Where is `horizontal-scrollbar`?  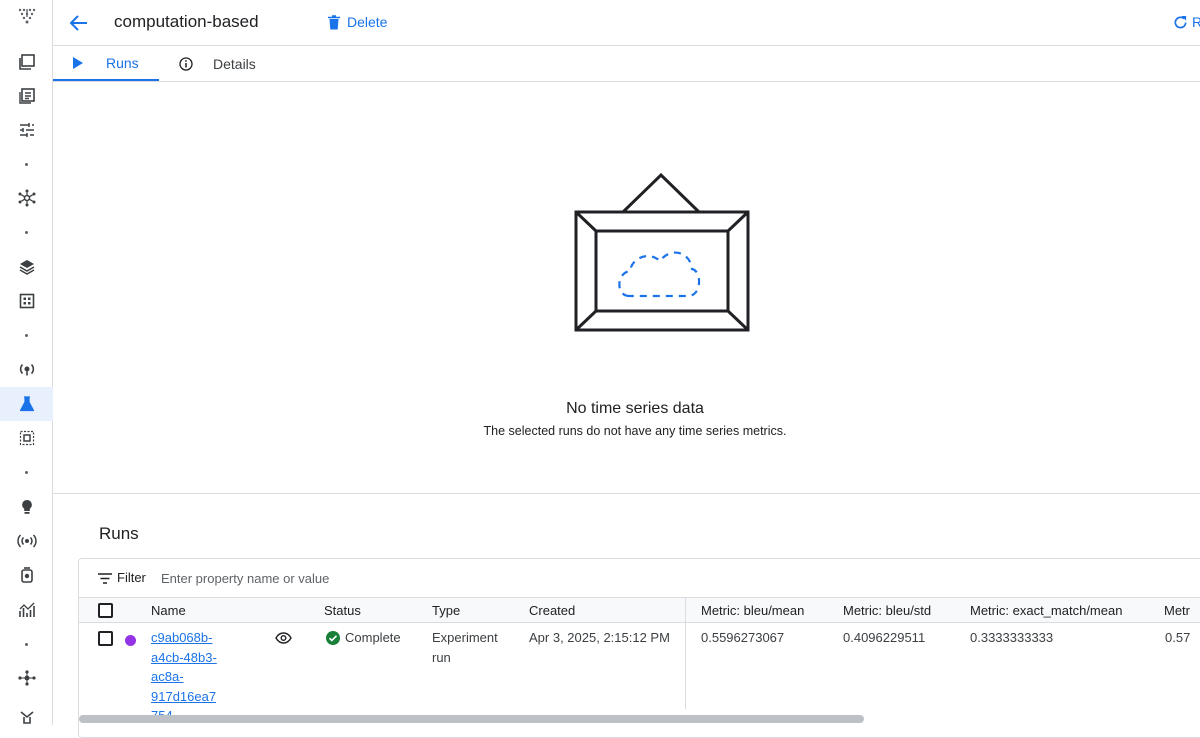
horizontal-scrollbar is located at coordinates (471, 719).